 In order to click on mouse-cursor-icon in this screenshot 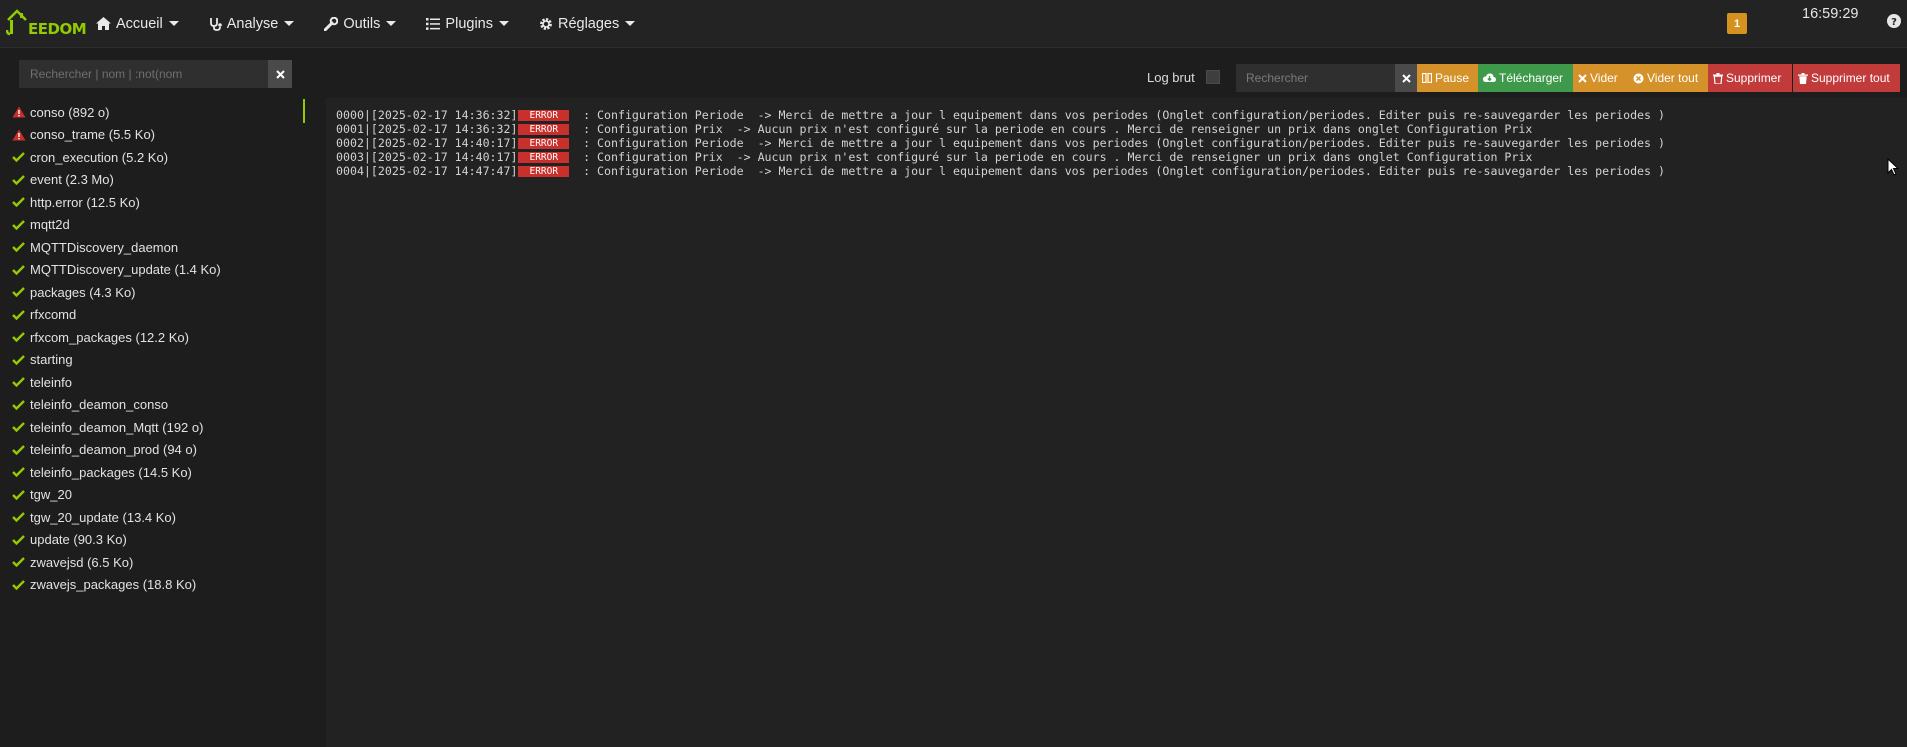, I will do `click(1893, 168)`.